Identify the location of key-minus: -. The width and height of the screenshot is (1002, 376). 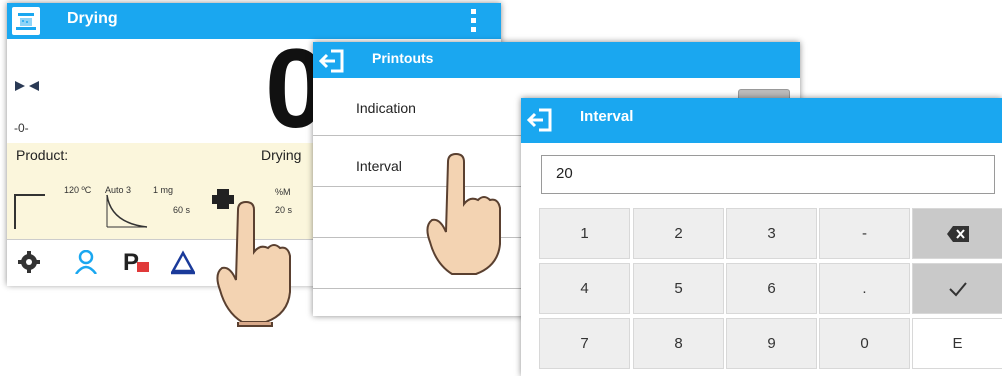
(864, 233).